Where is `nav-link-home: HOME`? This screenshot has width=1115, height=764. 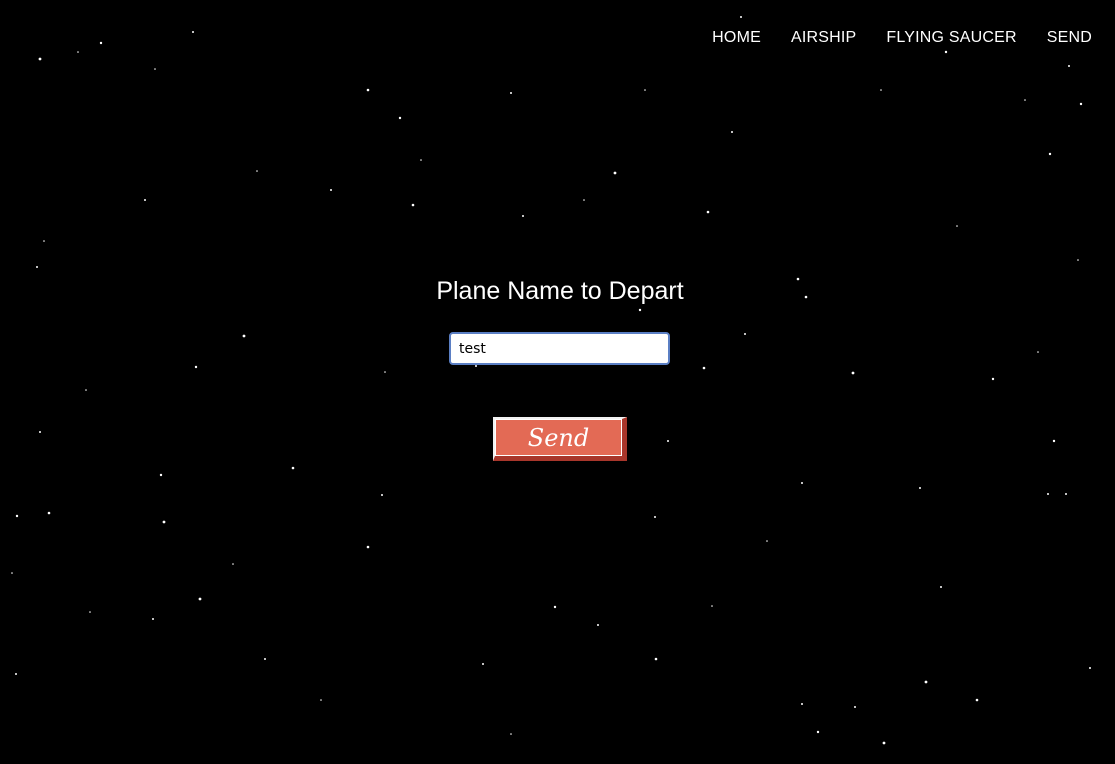
nav-link-home: HOME is located at coordinates (736, 38).